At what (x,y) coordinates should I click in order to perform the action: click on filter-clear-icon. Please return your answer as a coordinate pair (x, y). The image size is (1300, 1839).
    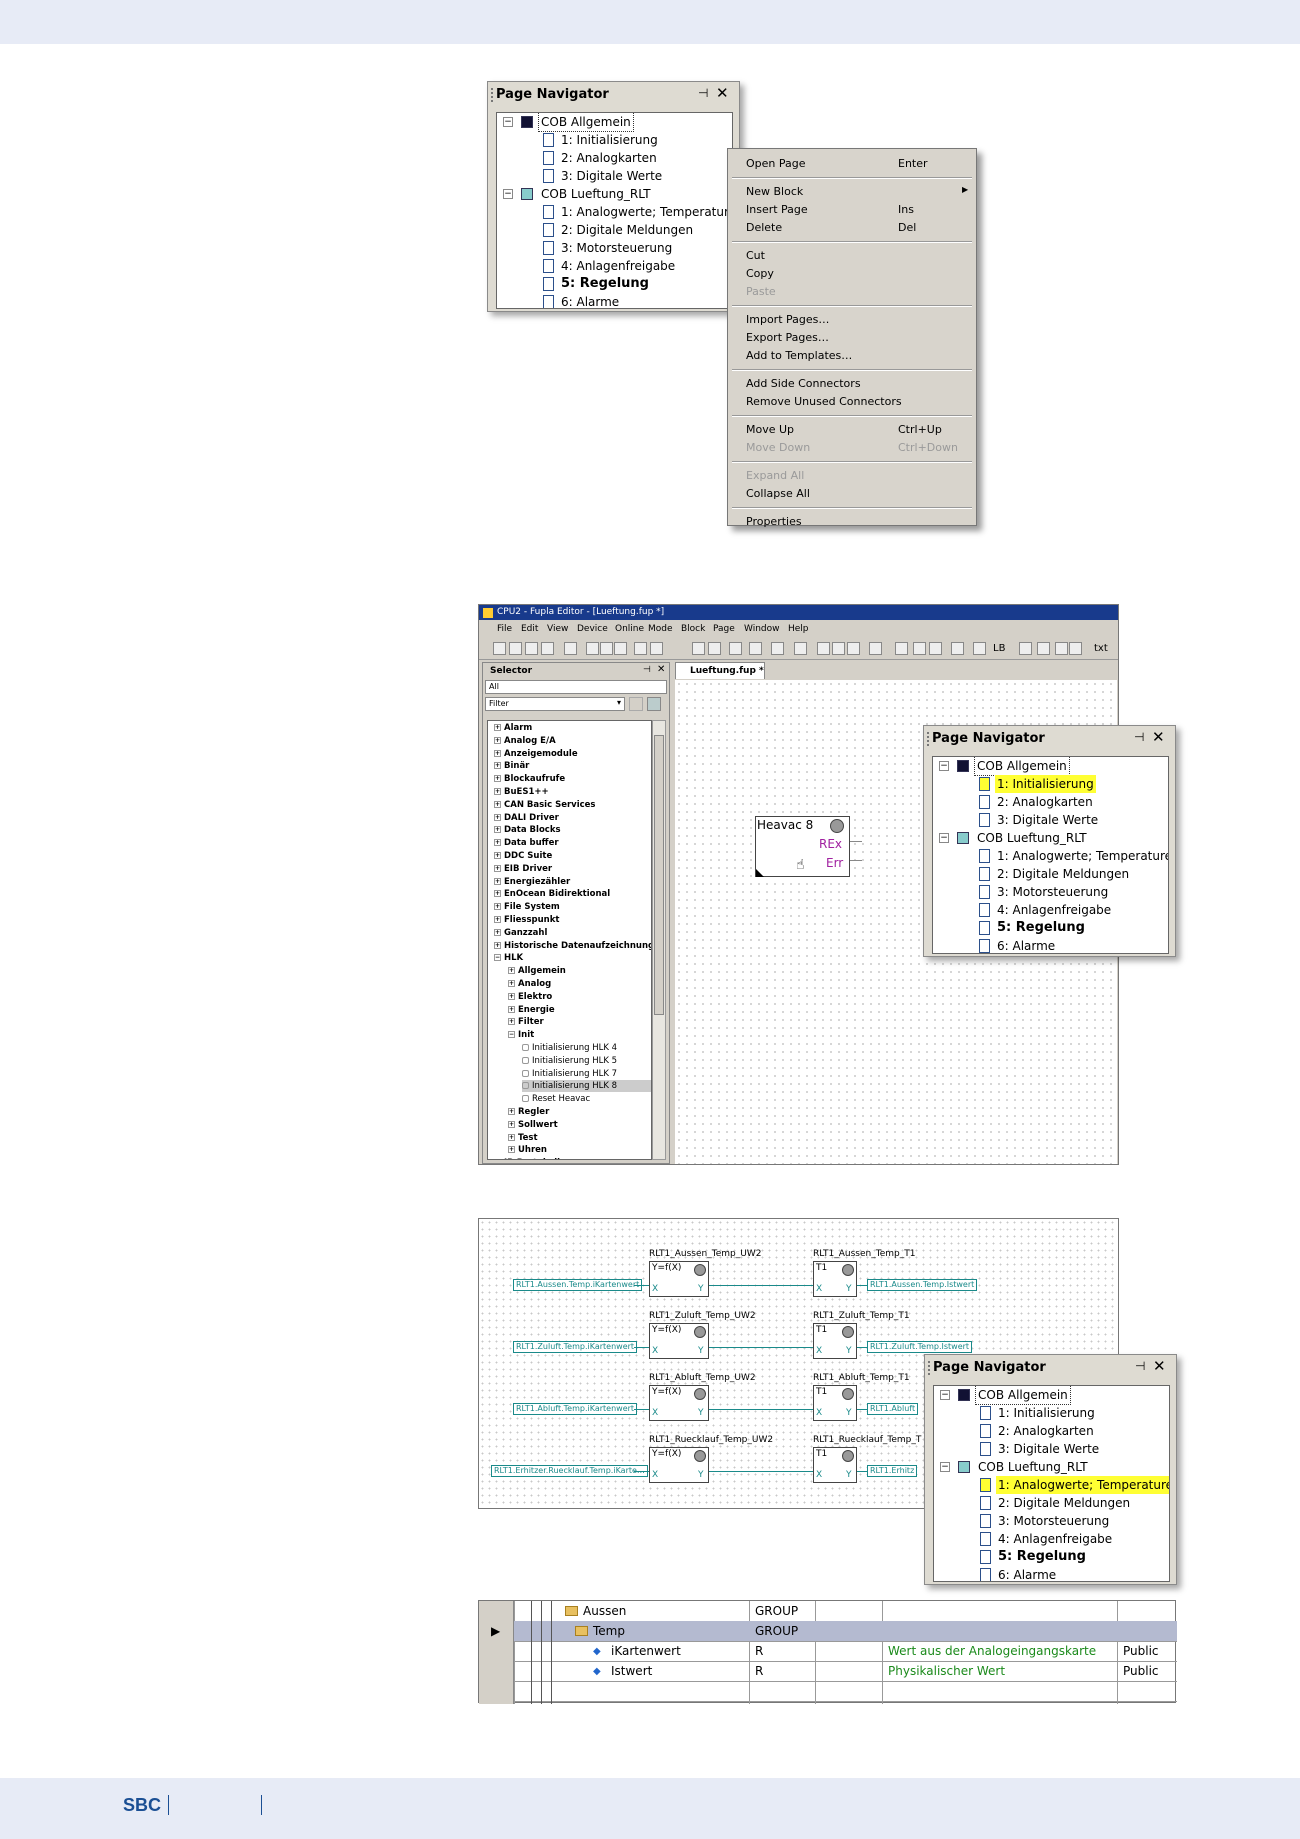
    Looking at the image, I should click on (636, 704).